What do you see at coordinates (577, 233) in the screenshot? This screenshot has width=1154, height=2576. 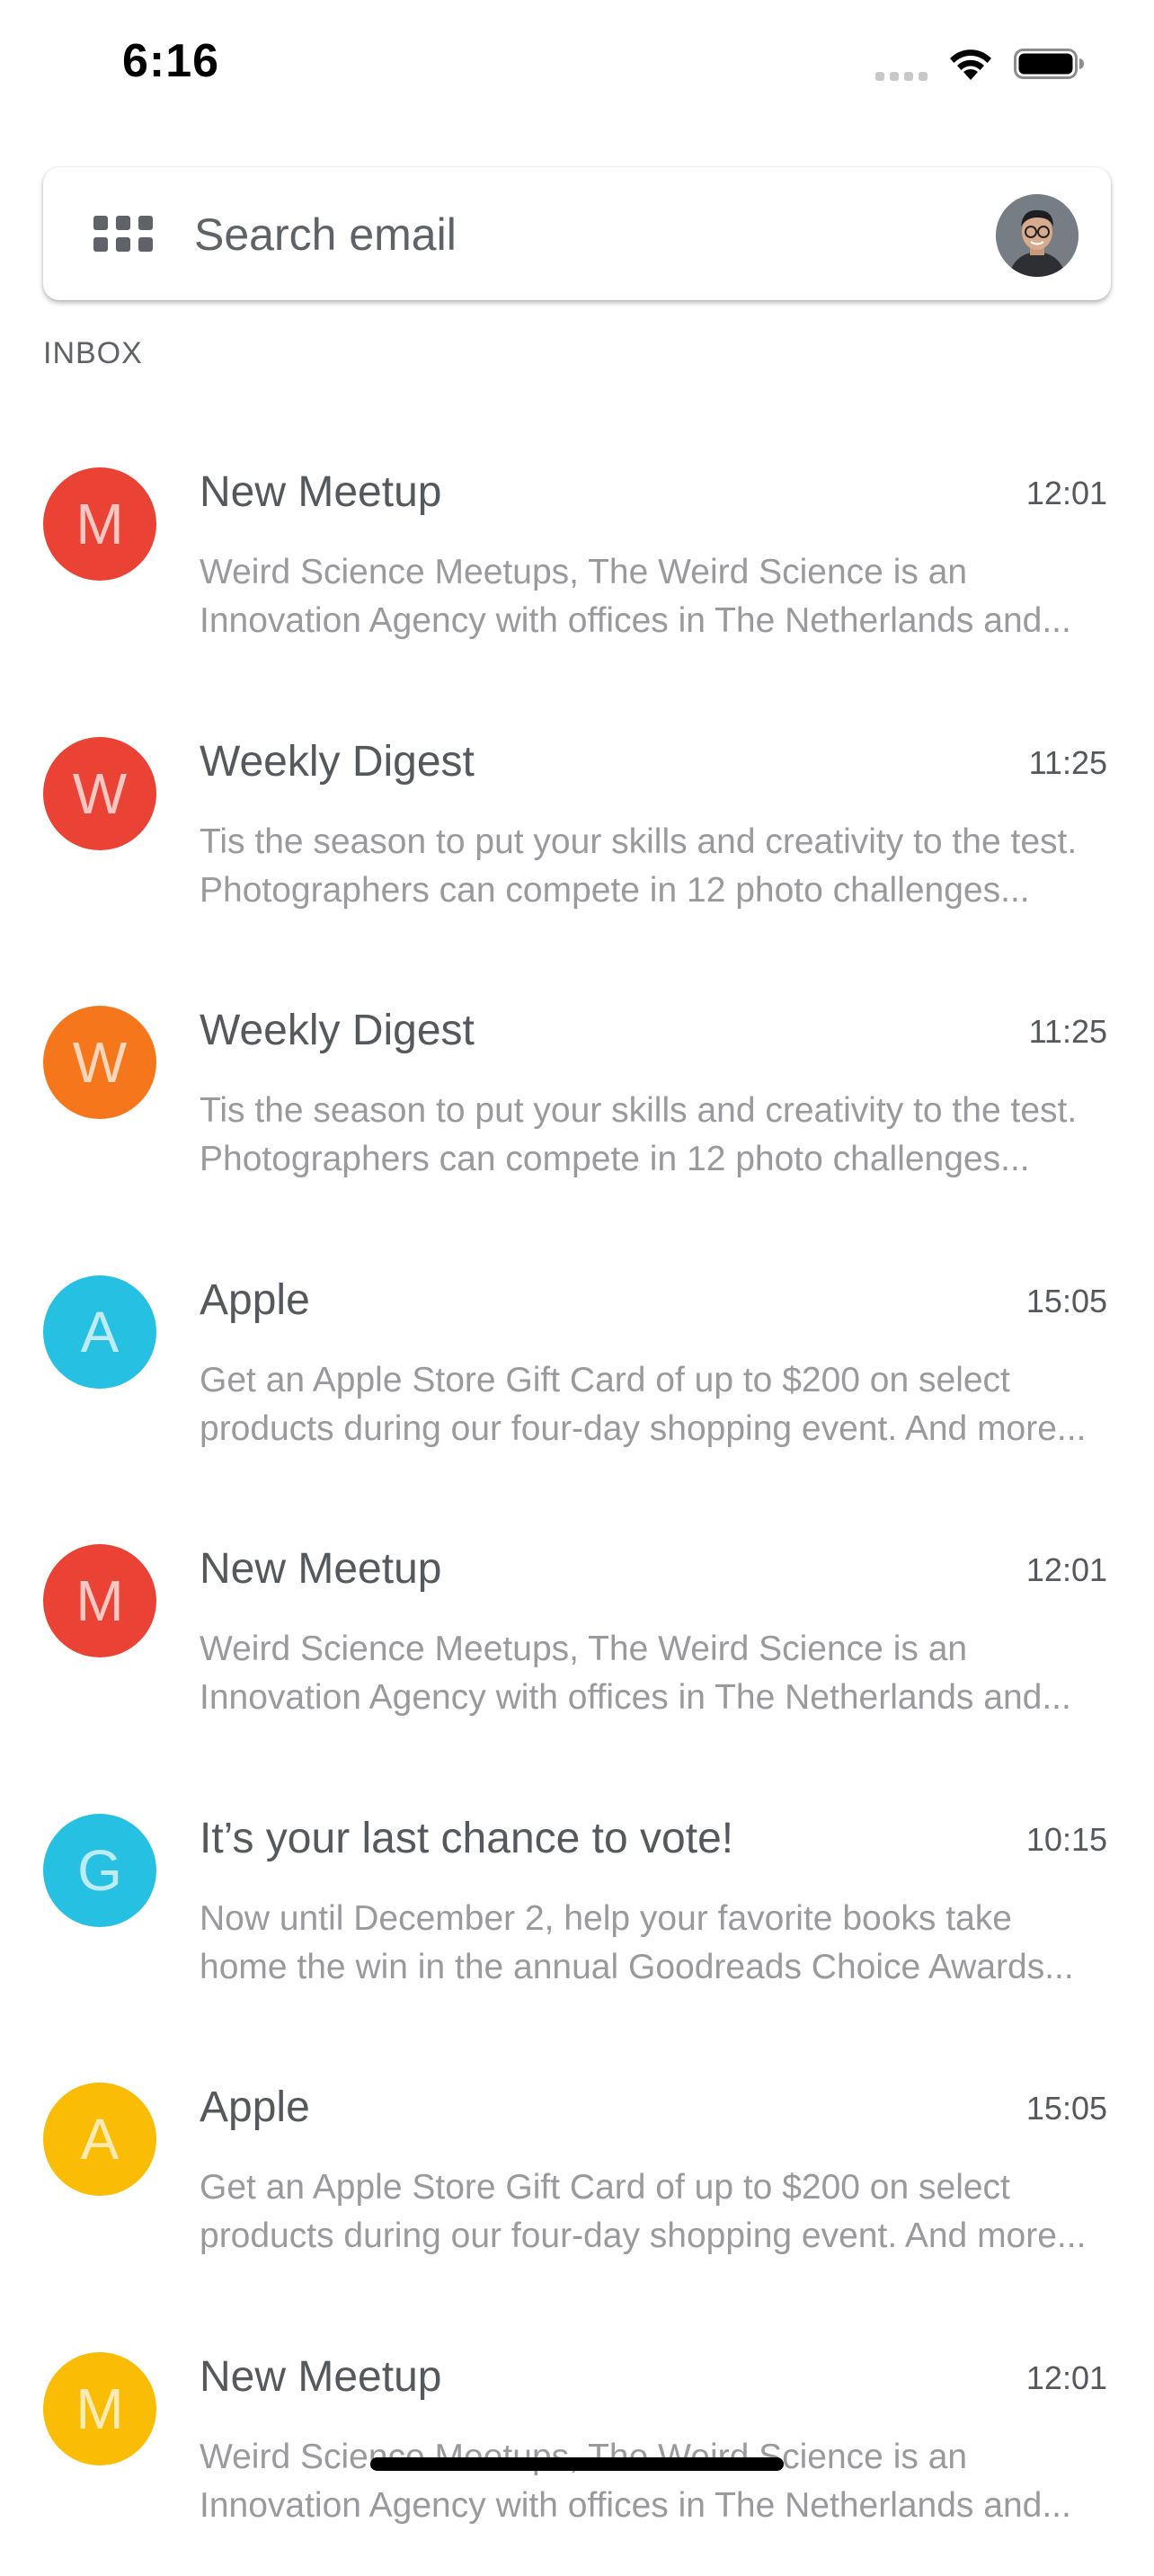 I see `search-bar: Search email` at bounding box center [577, 233].